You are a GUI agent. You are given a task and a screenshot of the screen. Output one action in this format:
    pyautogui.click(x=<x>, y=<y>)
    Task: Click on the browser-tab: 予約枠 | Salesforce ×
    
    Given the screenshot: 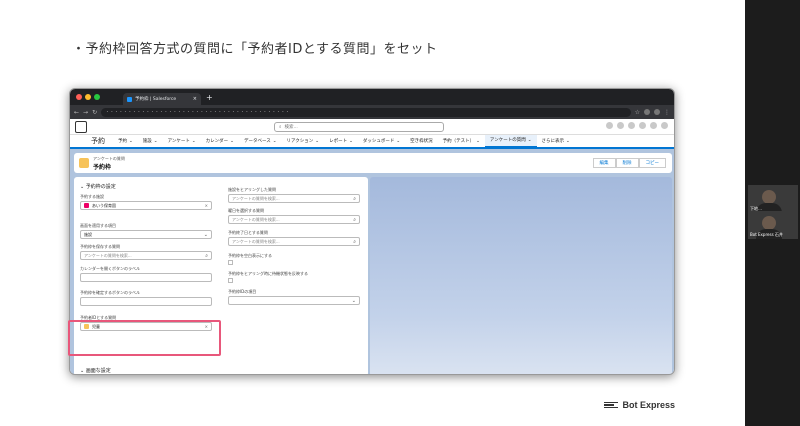 What is the action you would take?
    pyautogui.click(x=162, y=99)
    